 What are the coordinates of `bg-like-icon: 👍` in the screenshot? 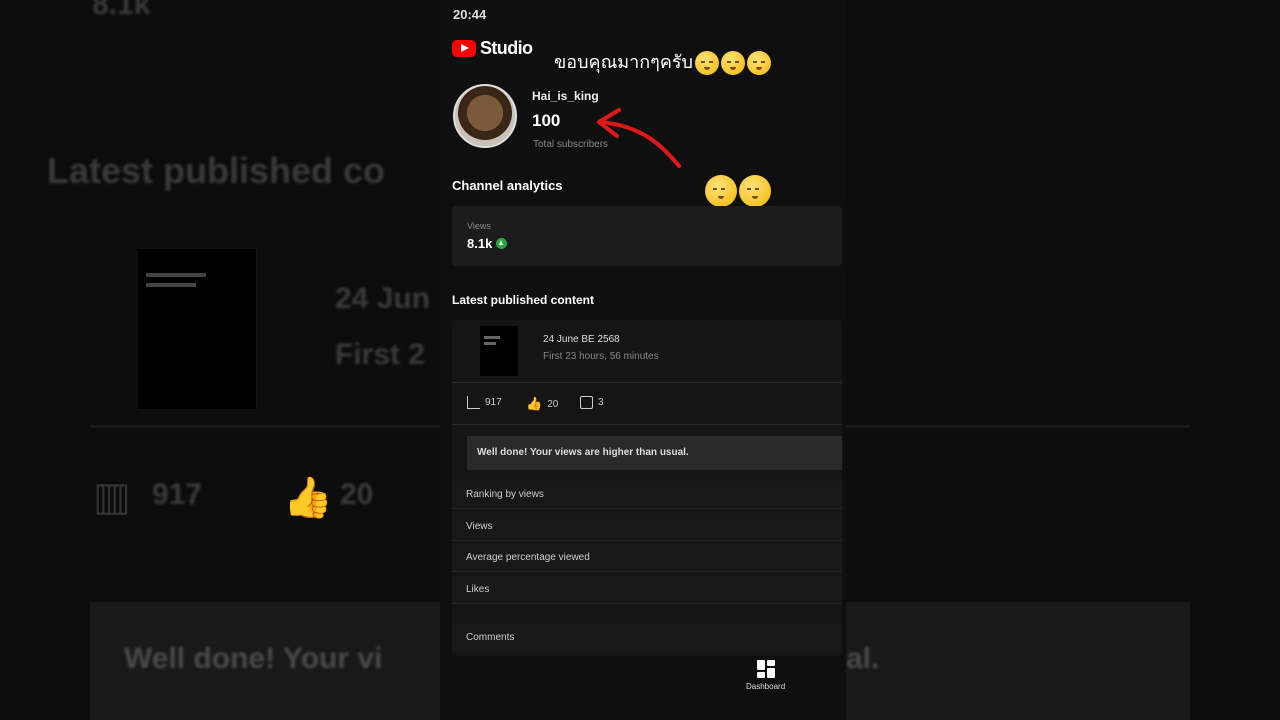 It's located at (308, 498).